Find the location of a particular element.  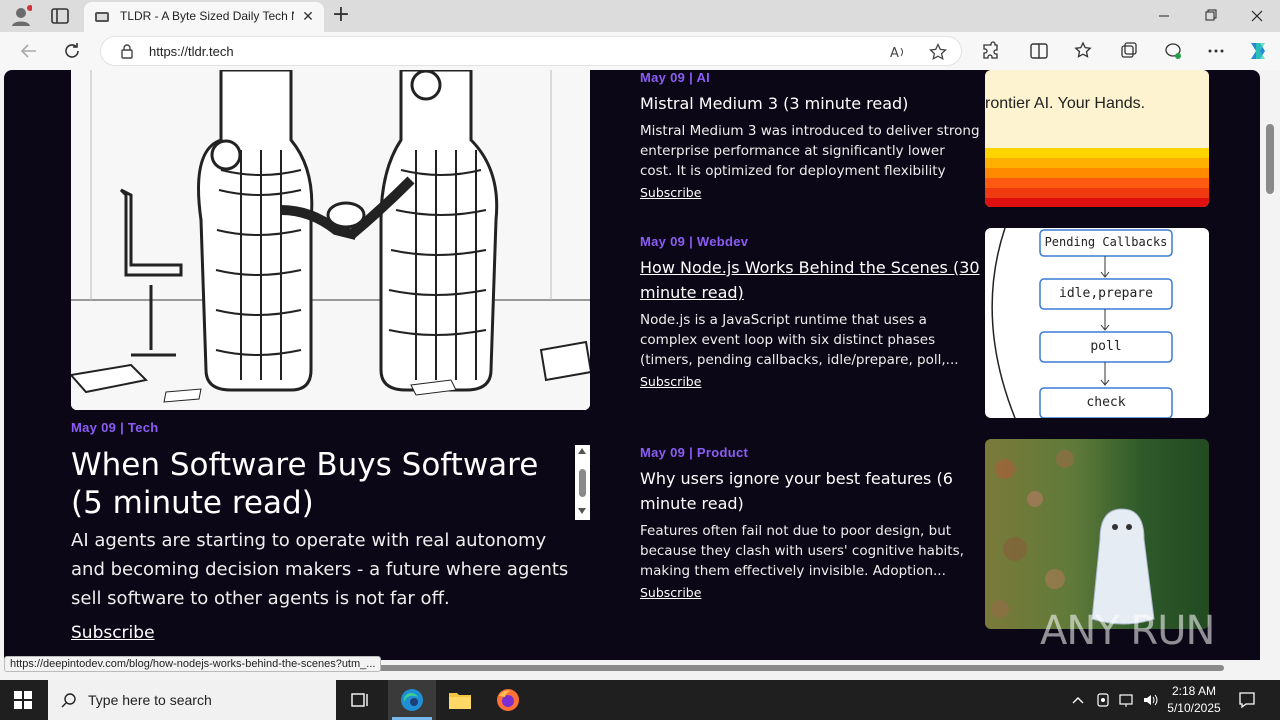

more-options-icon is located at coordinates (1216, 51).